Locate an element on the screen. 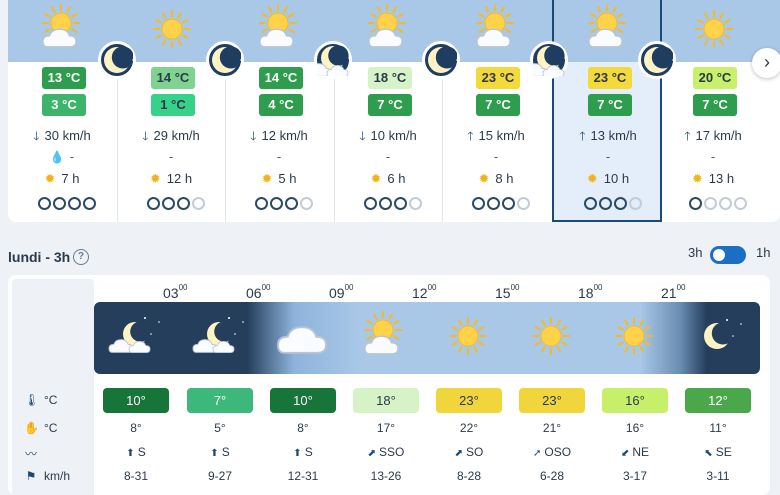 This screenshot has width=780, height=495. next-days-button: › is located at coordinates (766, 63).